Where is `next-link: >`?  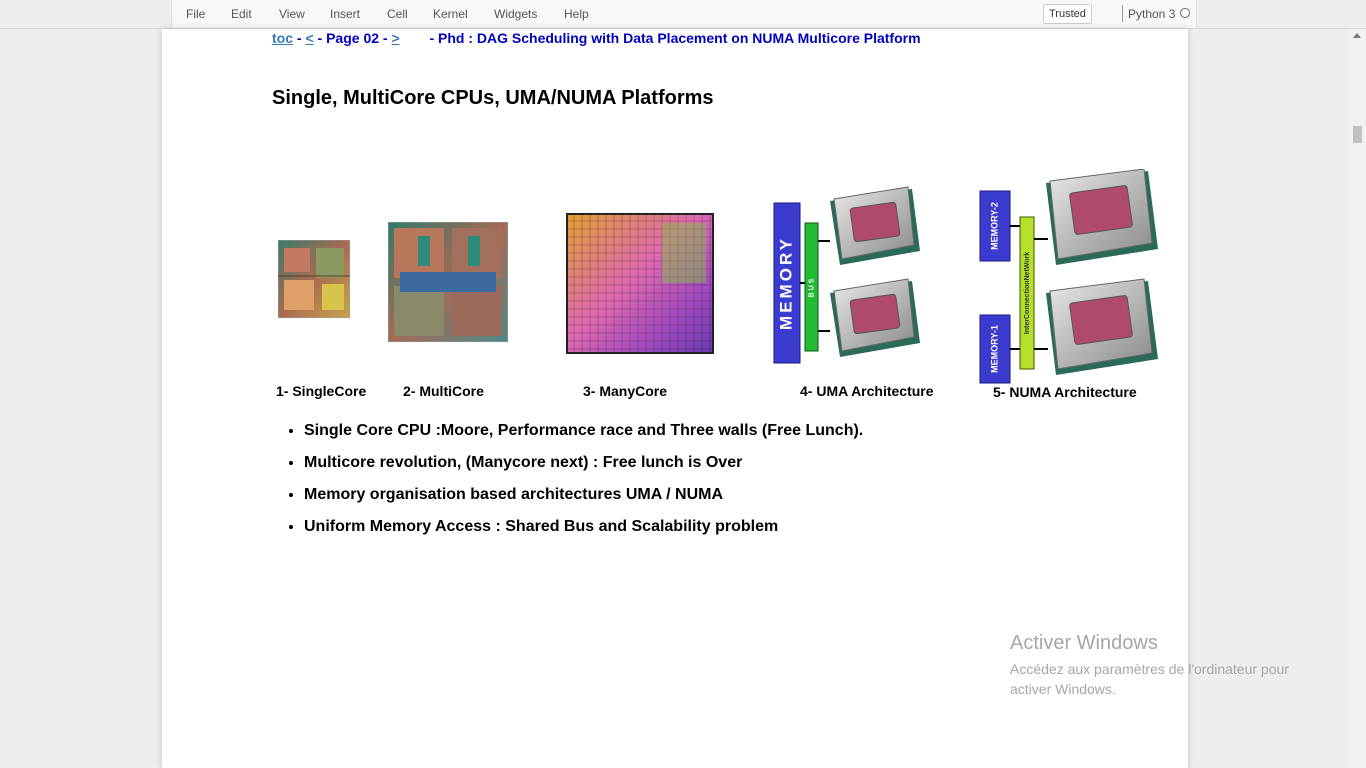 next-link: > is located at coordinates (395, 38).